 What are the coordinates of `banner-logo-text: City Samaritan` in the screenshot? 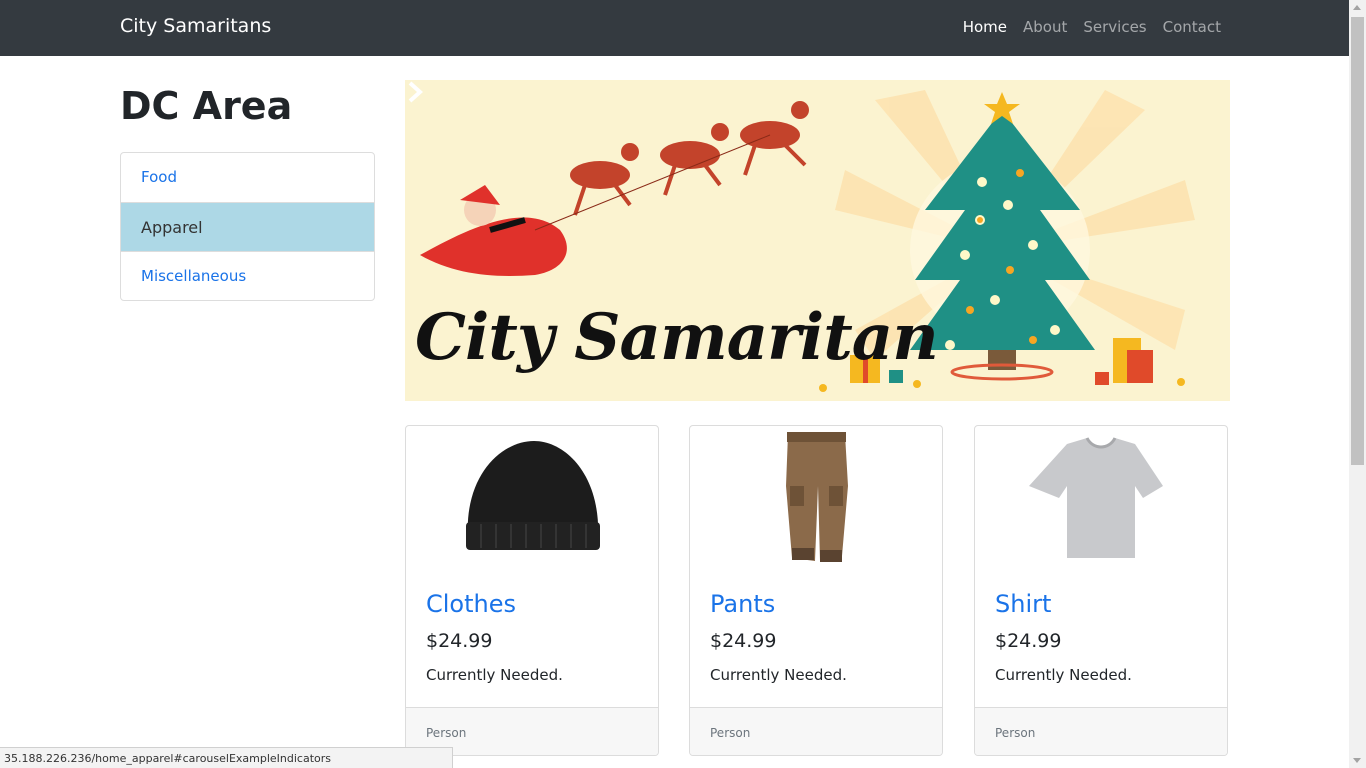 It's located at (677, 337).